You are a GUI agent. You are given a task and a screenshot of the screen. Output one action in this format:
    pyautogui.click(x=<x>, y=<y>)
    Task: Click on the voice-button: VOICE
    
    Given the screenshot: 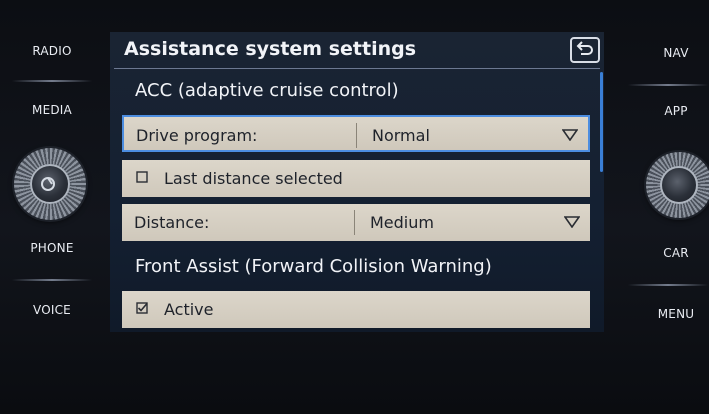 What is the action you would take?
    pyautogui.click(x=52, y=310)
    